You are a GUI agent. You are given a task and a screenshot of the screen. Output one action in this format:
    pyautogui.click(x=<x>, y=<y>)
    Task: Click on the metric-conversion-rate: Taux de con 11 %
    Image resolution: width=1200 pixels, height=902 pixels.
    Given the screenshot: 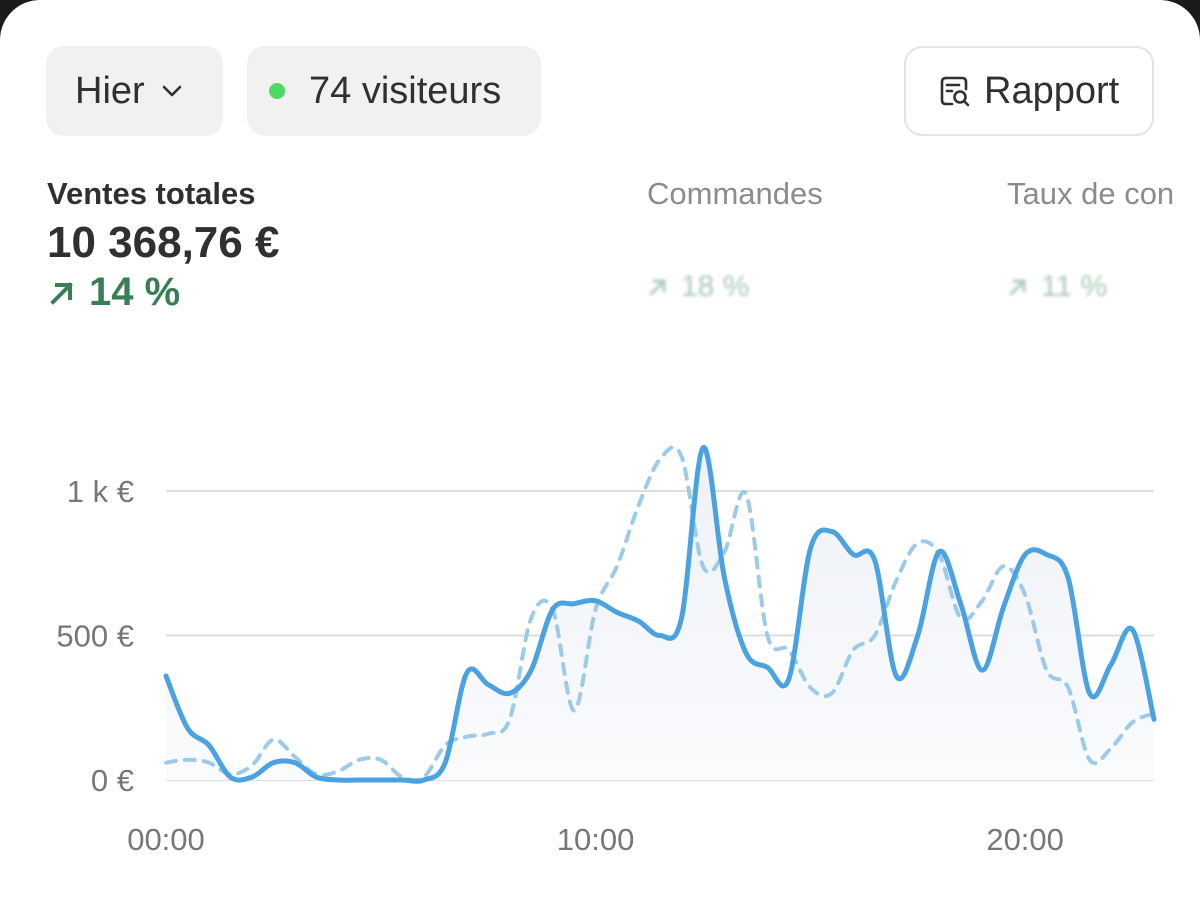 What is the action you would take?
    pyautogui.click(x=1090, y=240)
    